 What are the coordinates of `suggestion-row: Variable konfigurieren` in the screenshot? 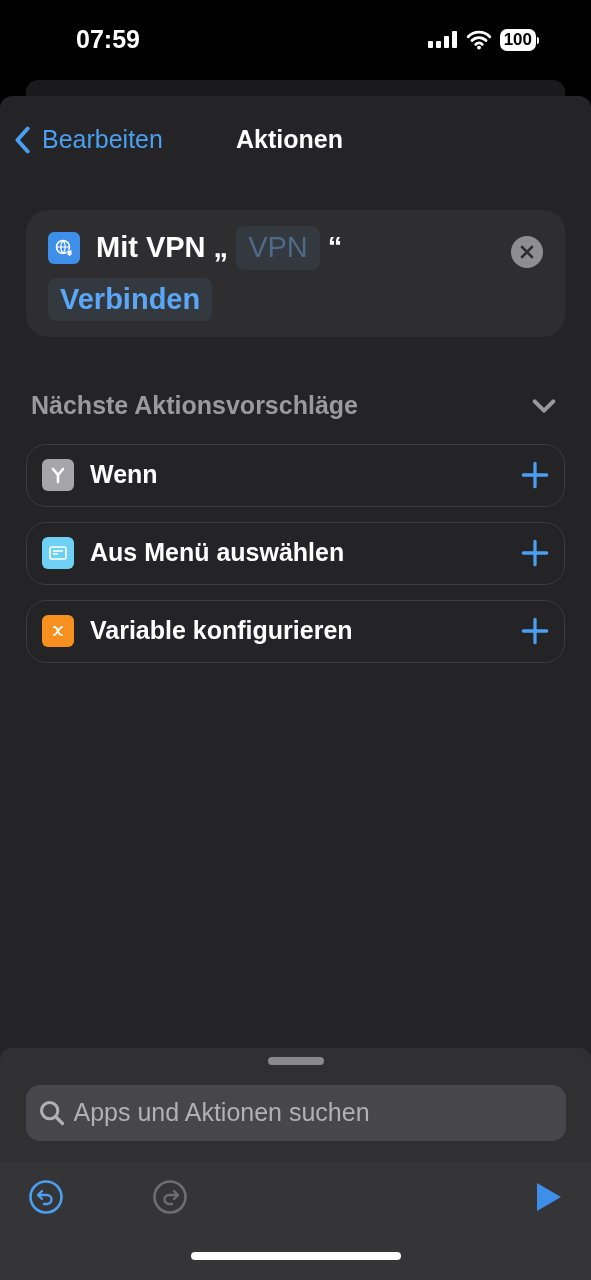 It's located at (295, 631).